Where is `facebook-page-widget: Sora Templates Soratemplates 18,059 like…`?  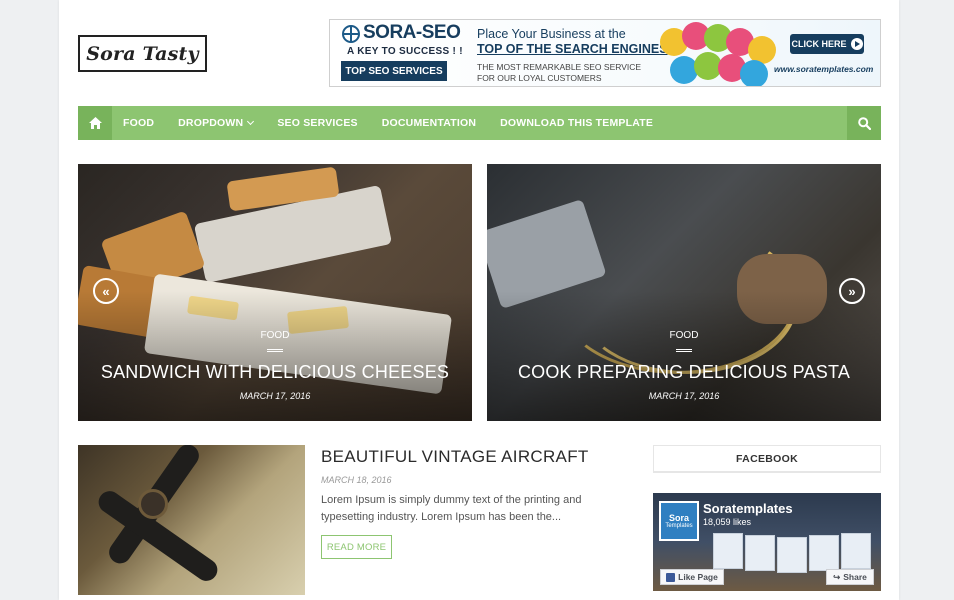 facebook-page-widget: Sora Templates Soratemplates 18,059 like… is located at coordinates (767, 542).